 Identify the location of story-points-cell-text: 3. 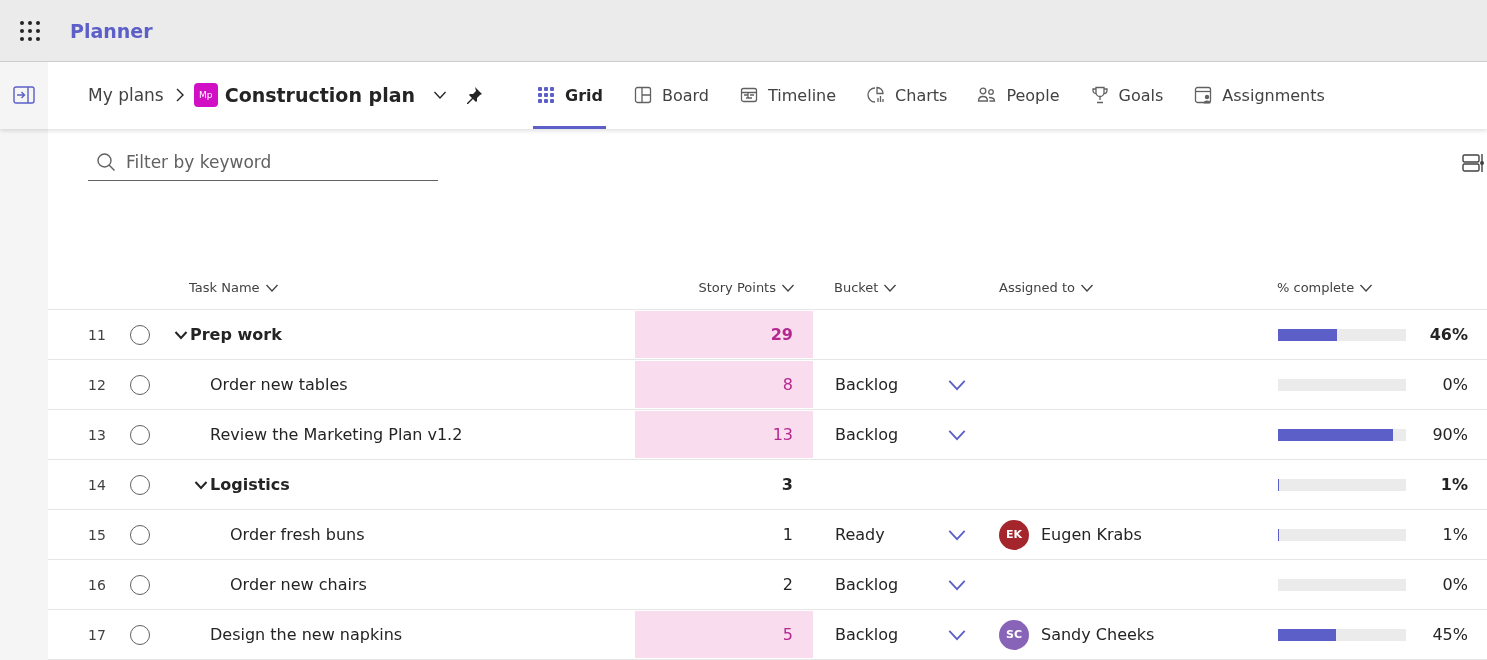
(787, 485).